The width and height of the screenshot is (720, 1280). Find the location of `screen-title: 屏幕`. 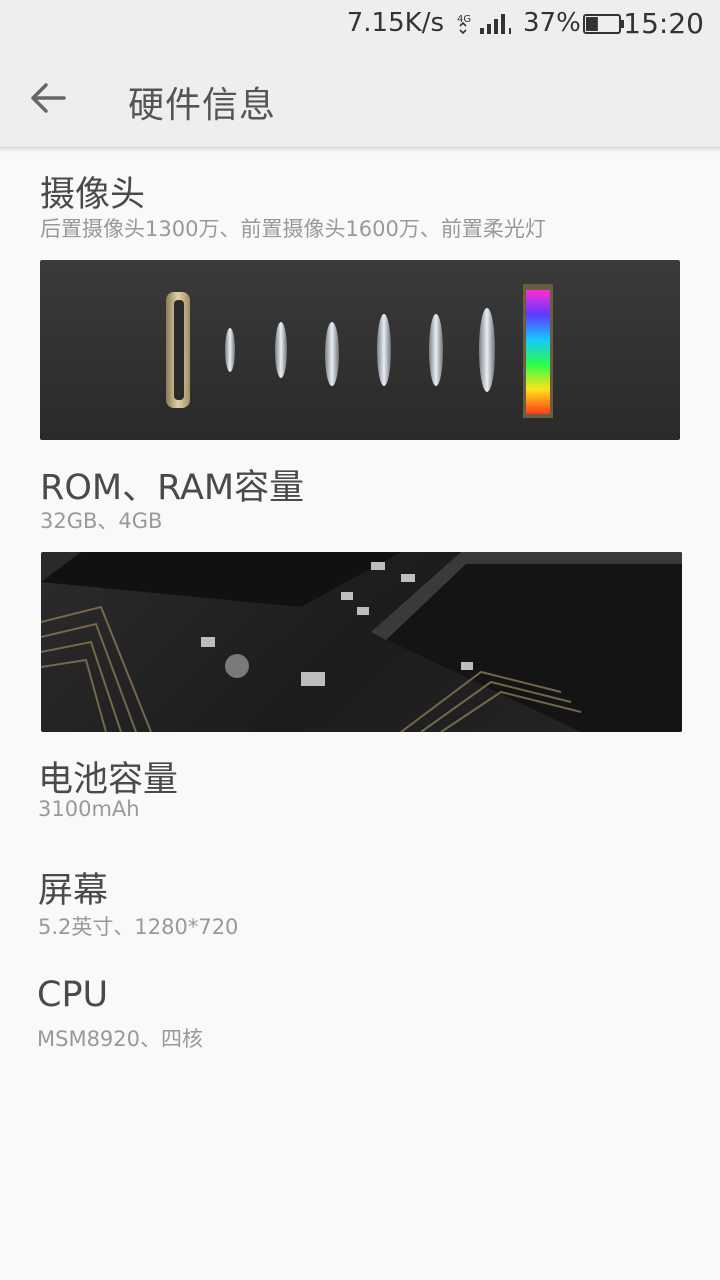

screen-title: 屏幕 is located at coordinates (73, 891).